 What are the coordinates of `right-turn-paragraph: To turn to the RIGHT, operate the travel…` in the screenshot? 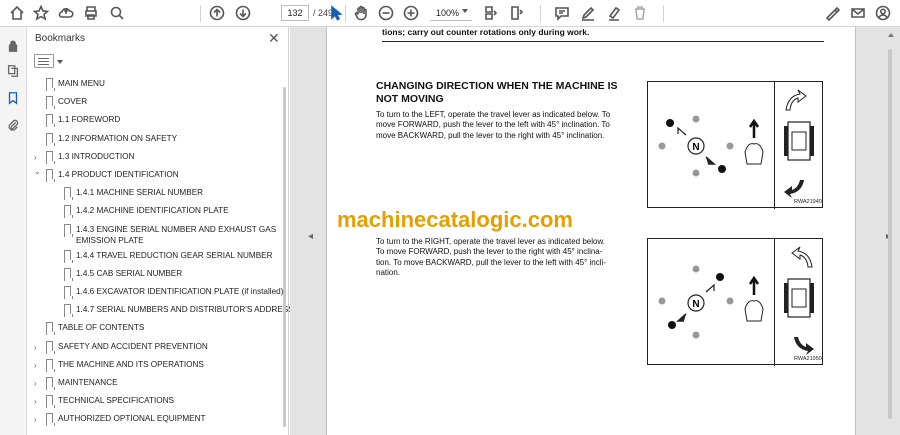 It's located at (491, 257).